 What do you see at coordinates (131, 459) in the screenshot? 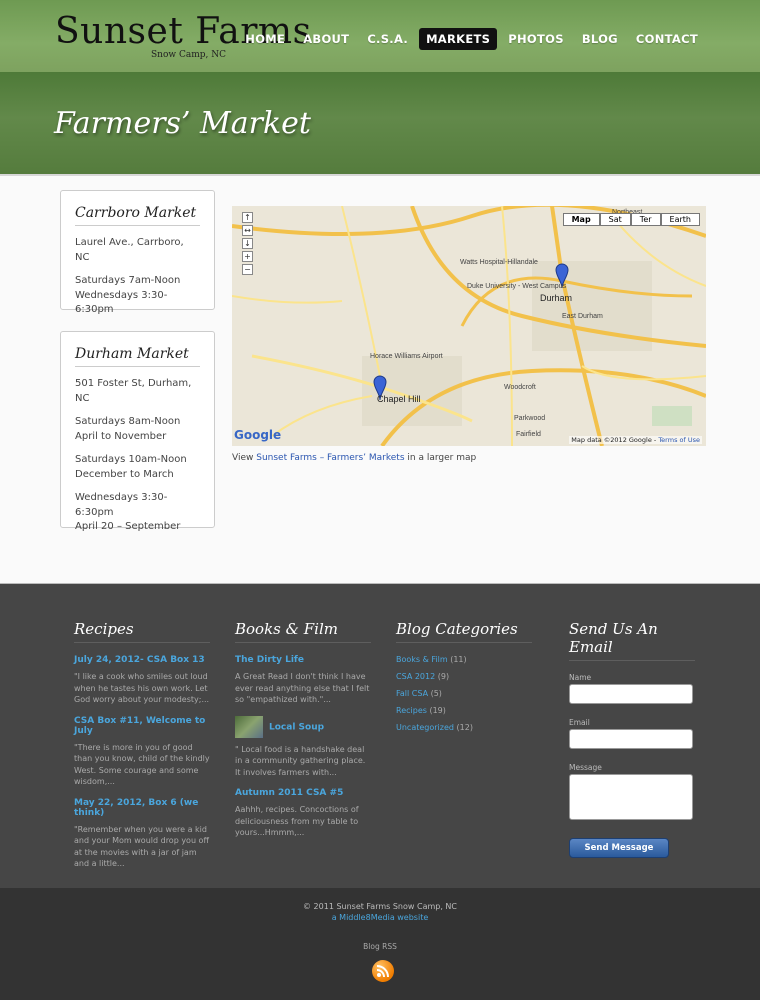
I see `schedule-line: Saturdays 10am-Noon` at bounding box center [131, 459].